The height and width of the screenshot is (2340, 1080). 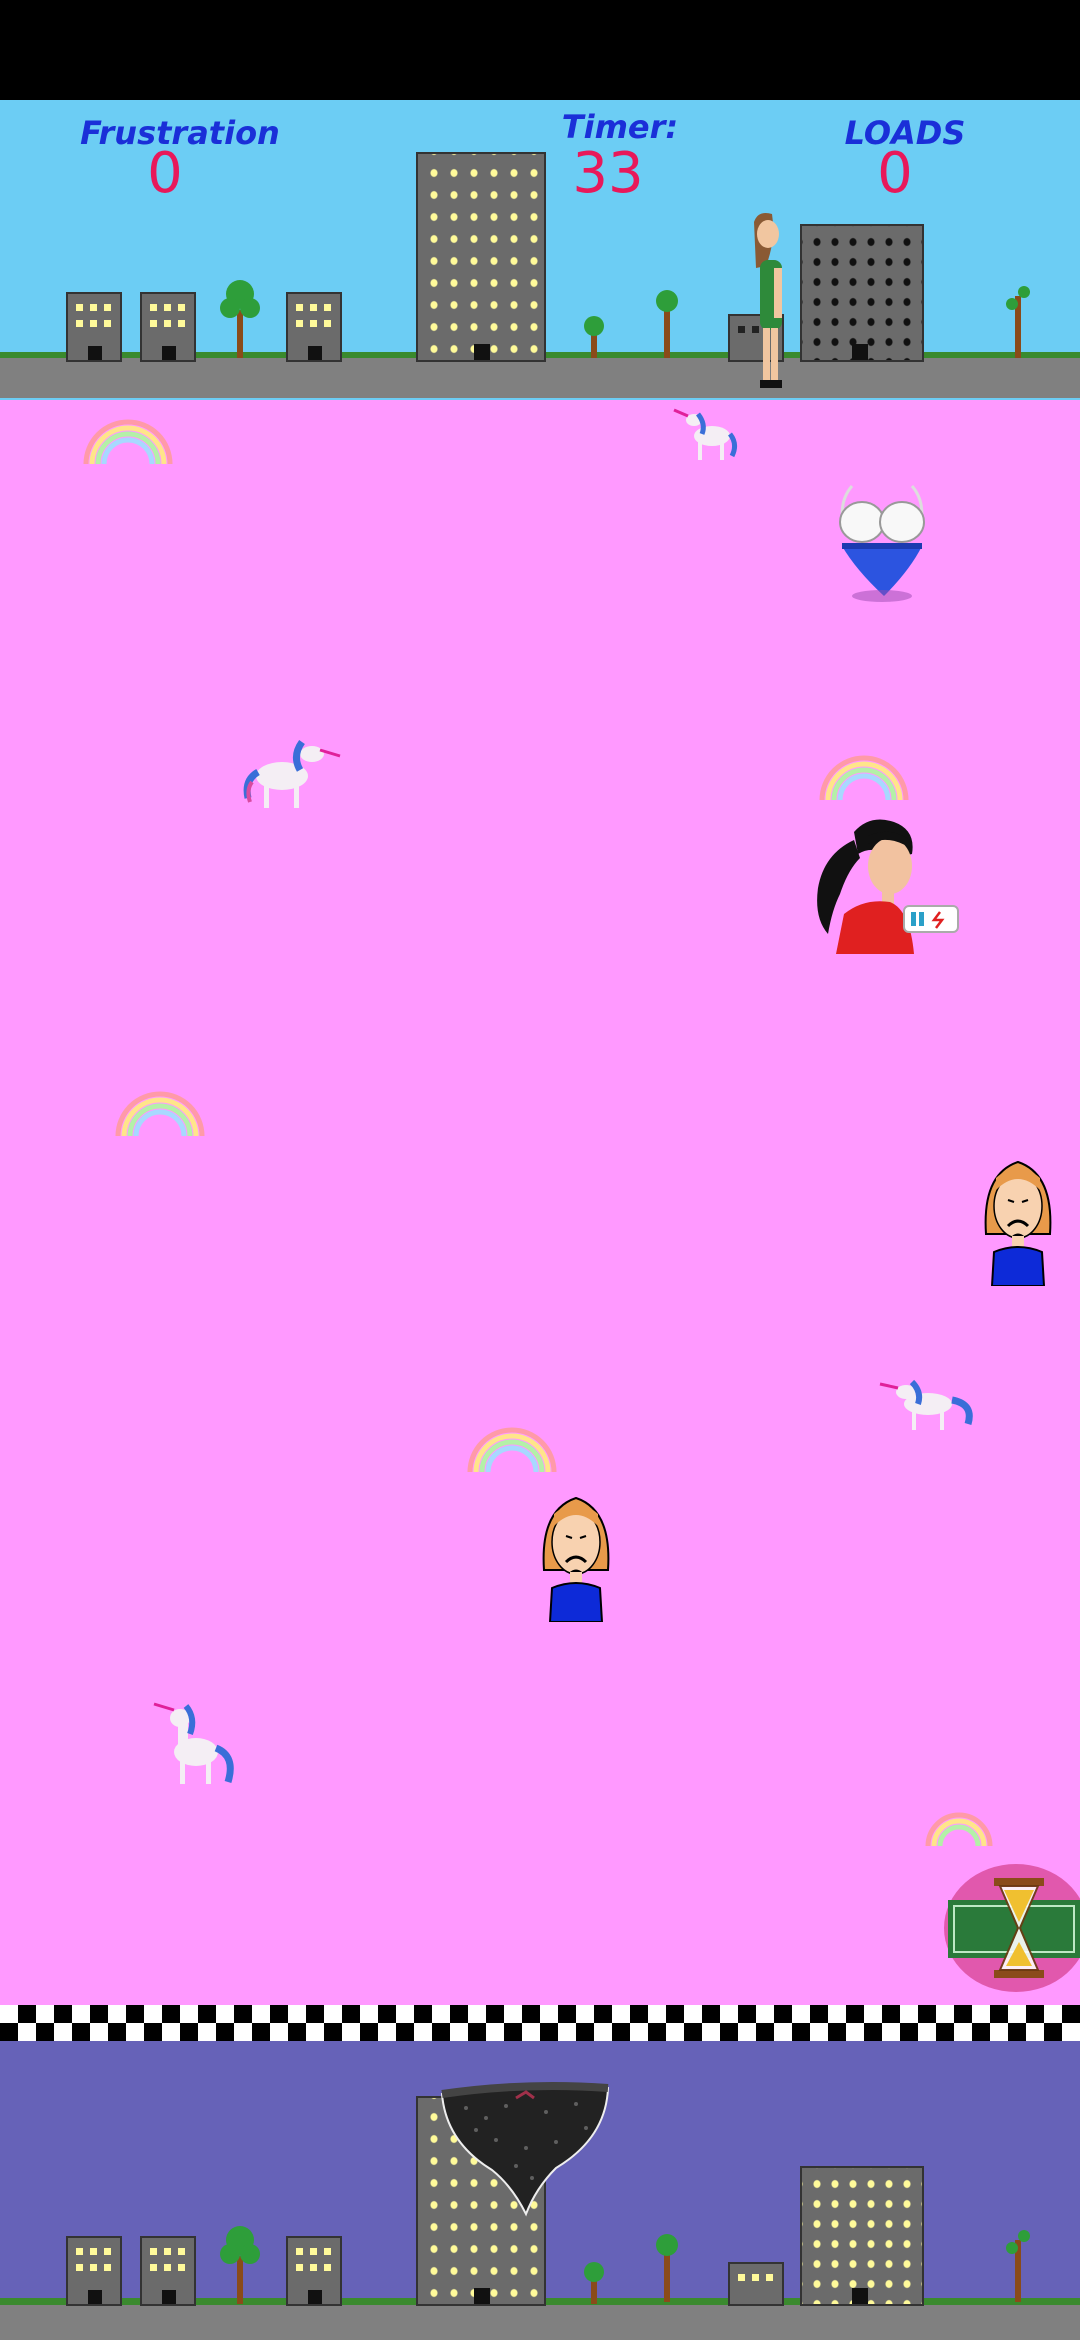 I want to click on walking-woman-sprite, so click(x=768, y=300).